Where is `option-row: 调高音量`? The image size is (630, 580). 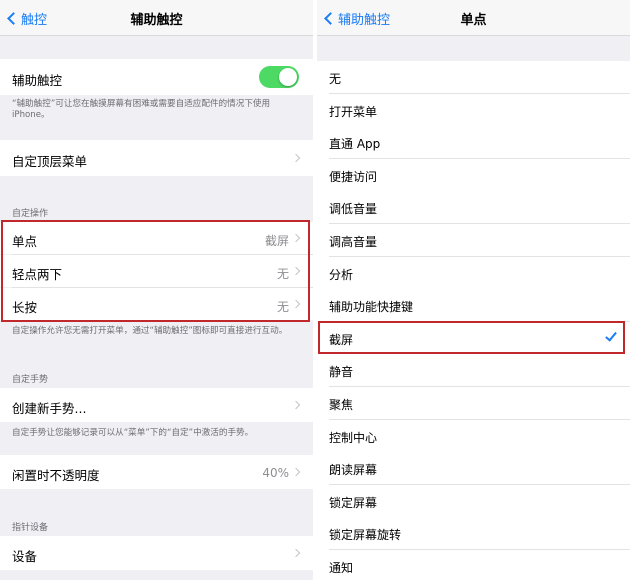 option-row: 调高音量 is located at coordinates (473, 240).